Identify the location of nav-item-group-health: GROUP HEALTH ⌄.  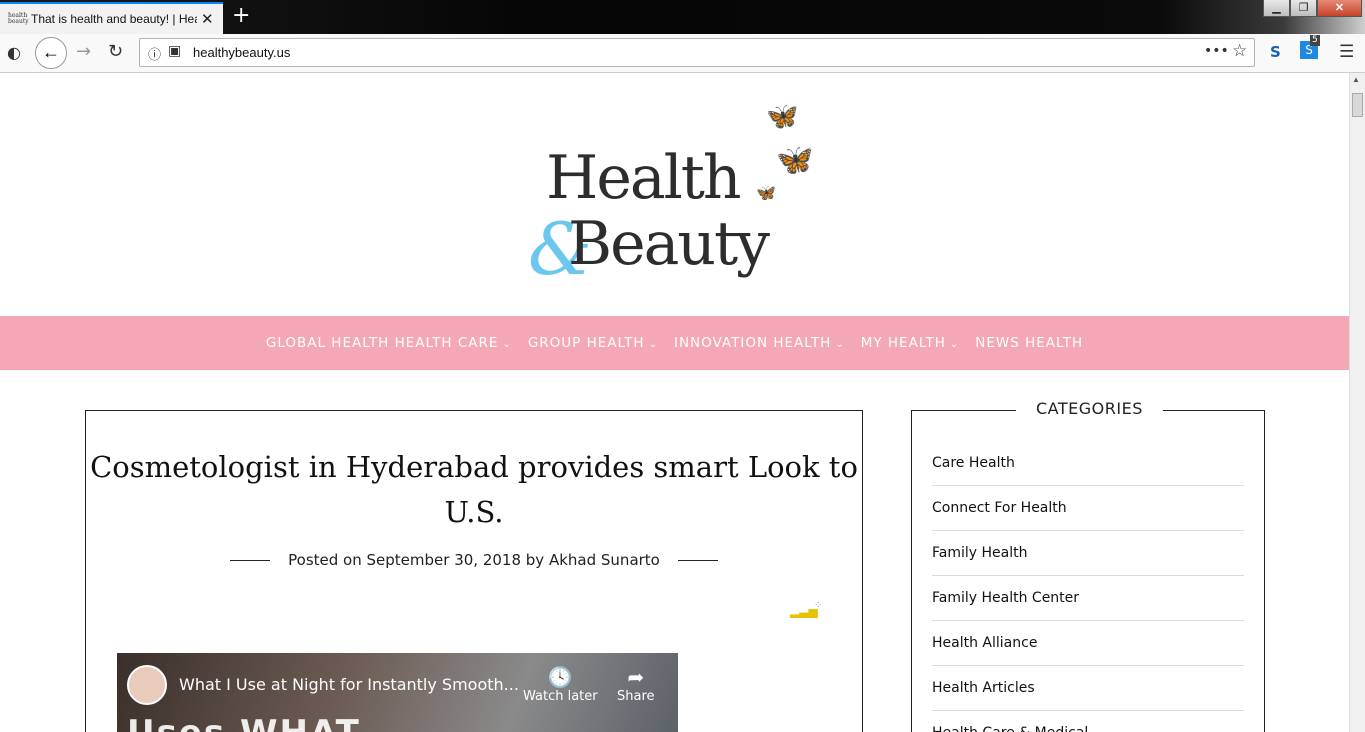
(593, 343).